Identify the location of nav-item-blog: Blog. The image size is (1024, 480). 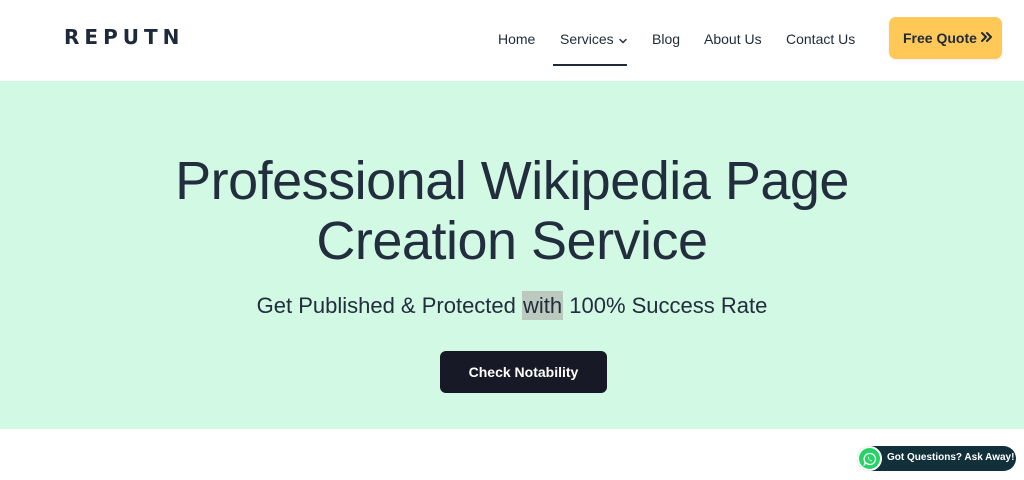
(666, 41).